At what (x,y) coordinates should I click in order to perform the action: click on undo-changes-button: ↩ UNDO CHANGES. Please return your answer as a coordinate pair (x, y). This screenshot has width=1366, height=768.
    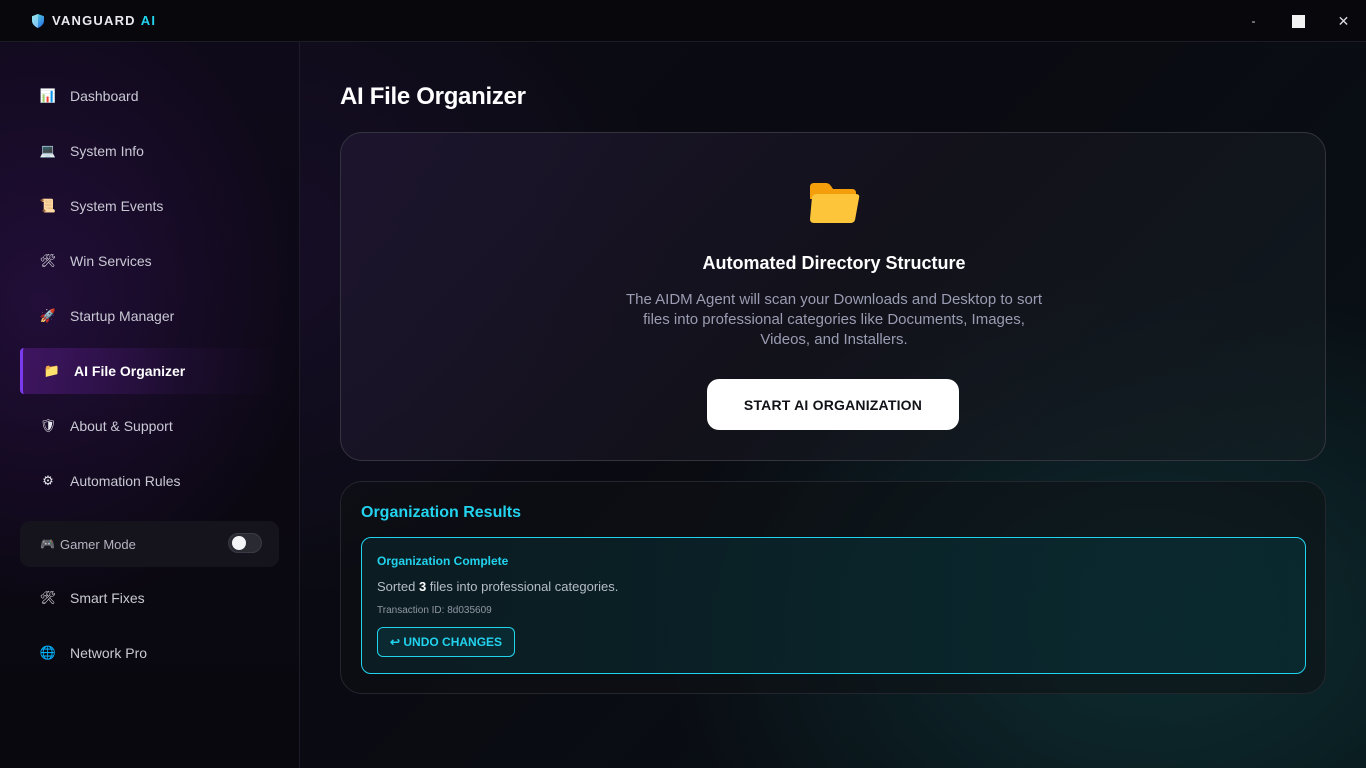
    Looking at the image, I should click on (446, 642).